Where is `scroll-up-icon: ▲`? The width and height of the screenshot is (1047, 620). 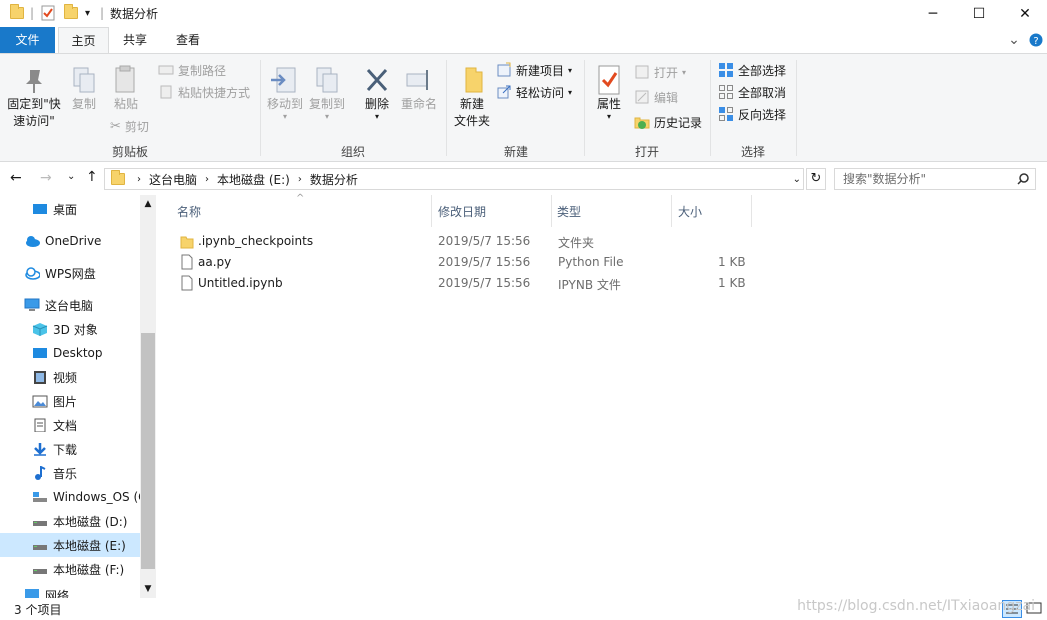 scroll-up-icon: ▲ is located at coordinates (148, 204).